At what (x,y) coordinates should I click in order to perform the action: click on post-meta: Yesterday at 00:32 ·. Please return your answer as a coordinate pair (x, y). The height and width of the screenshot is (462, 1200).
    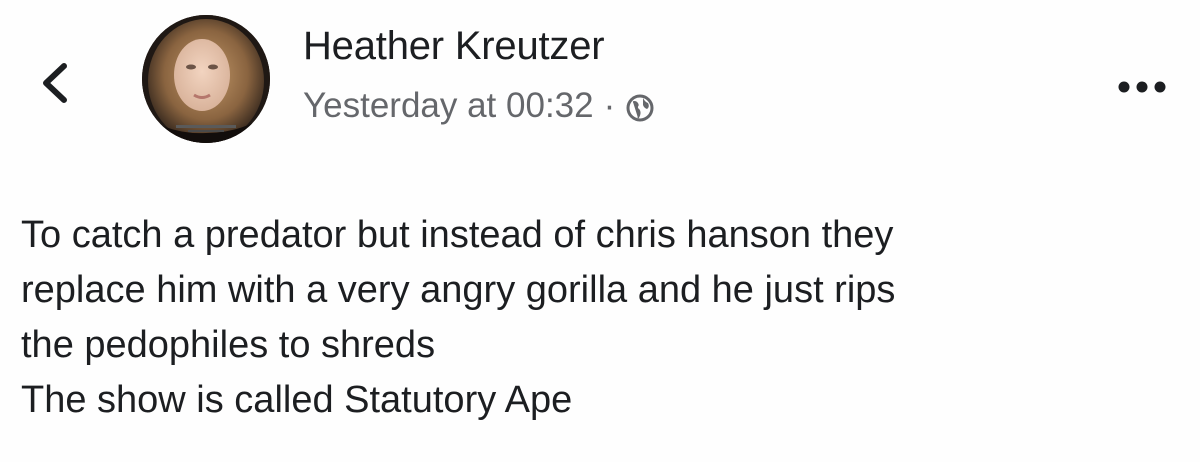
    Looking at the image, I should click on (479, 106).